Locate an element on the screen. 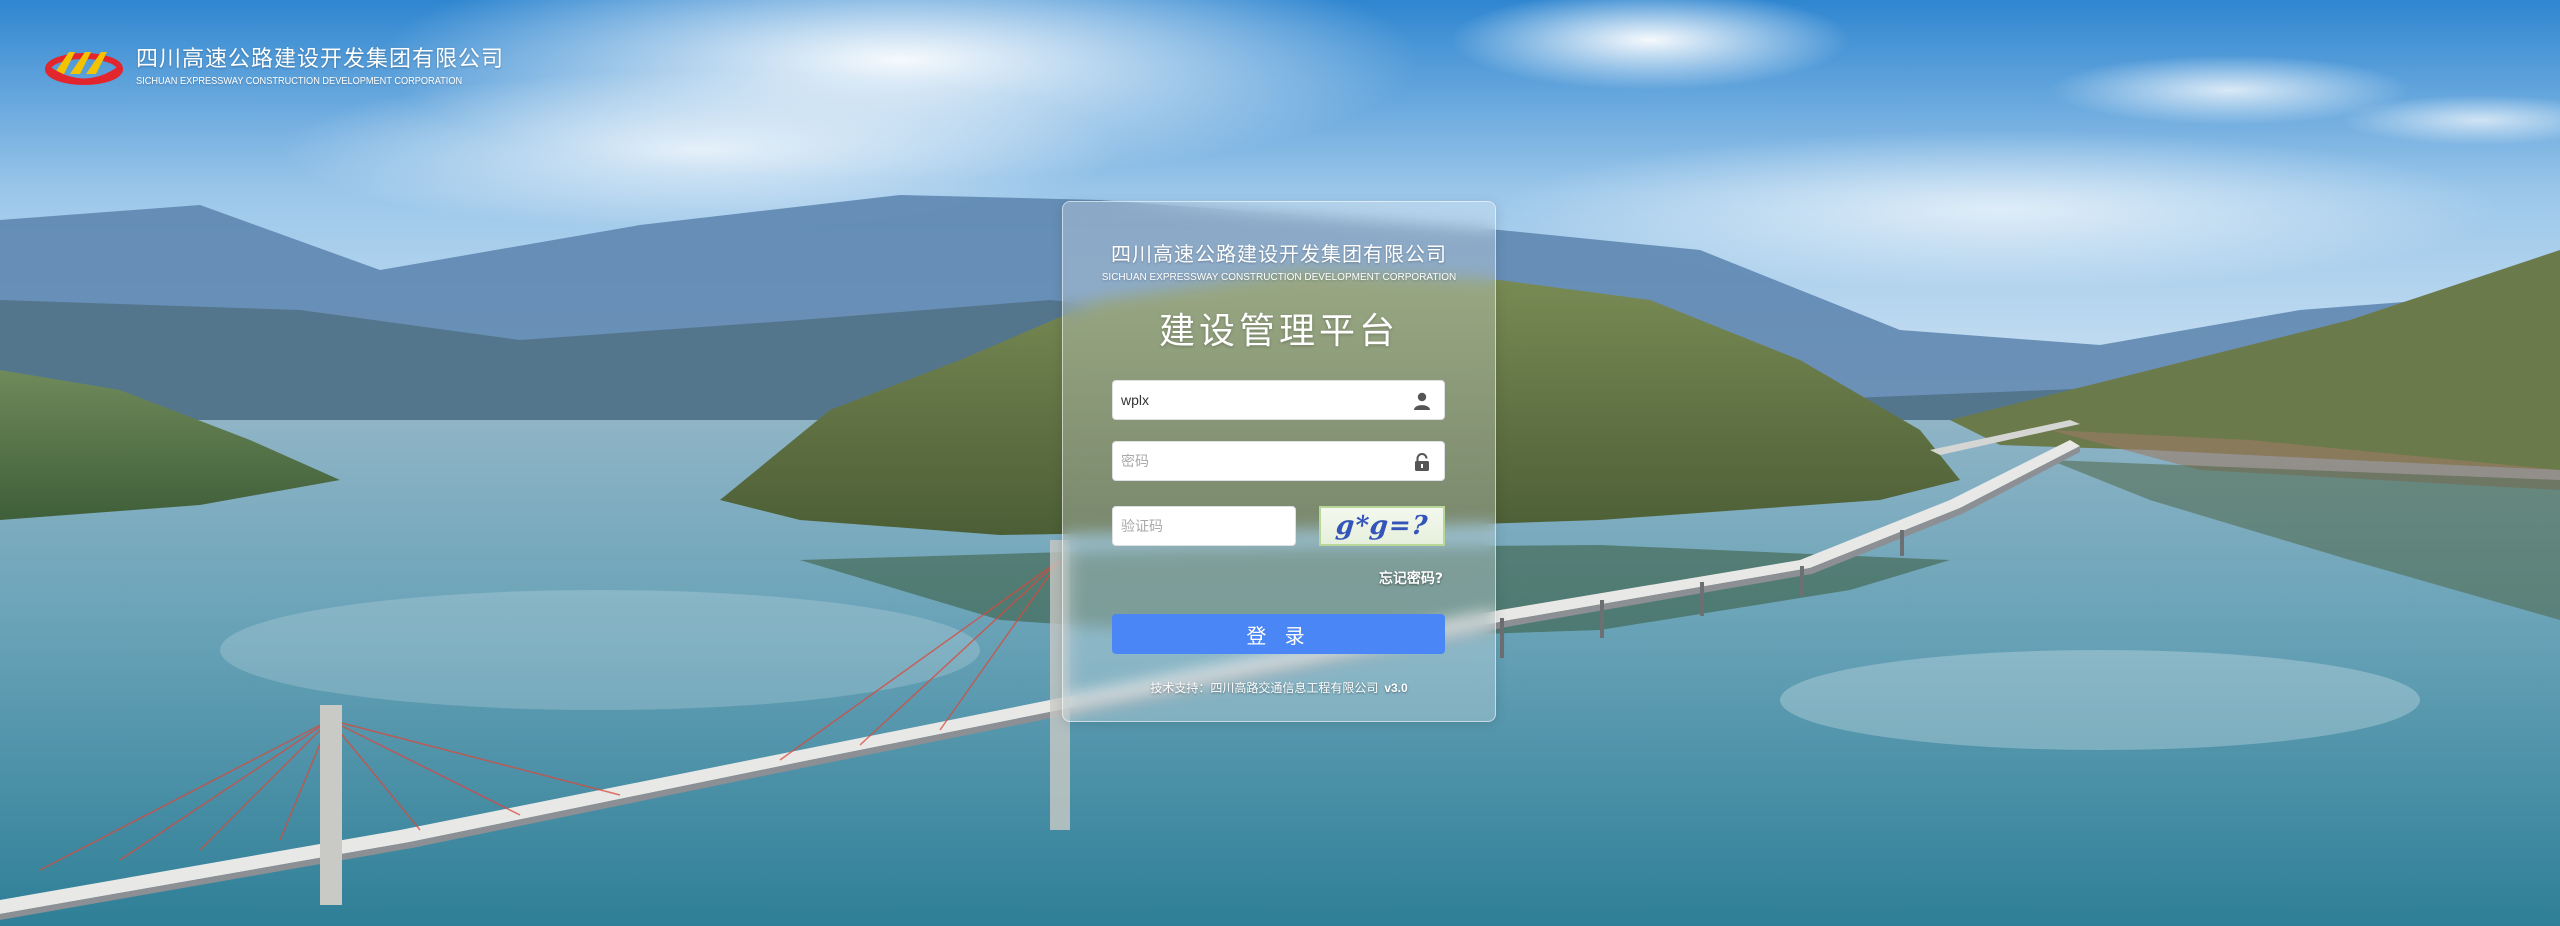 The height and width of the screenshot is (926, 2560). username-field is located at coordinates (1278, 400).